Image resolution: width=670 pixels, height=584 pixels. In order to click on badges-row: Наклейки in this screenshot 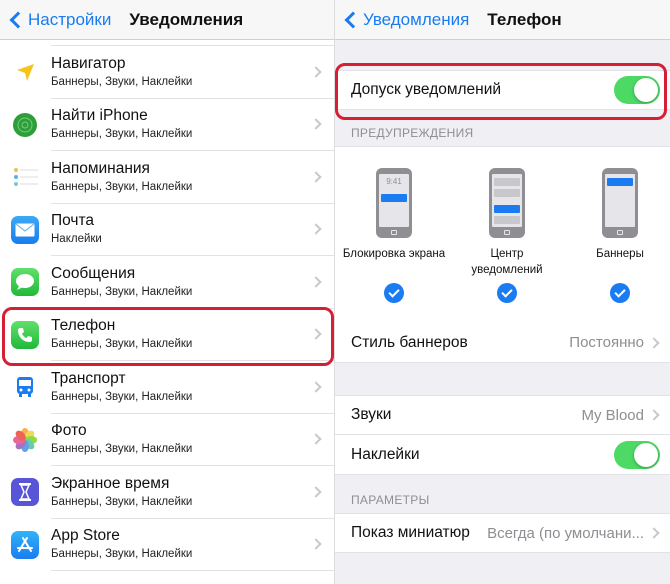, I will do `click(502, 455)`.